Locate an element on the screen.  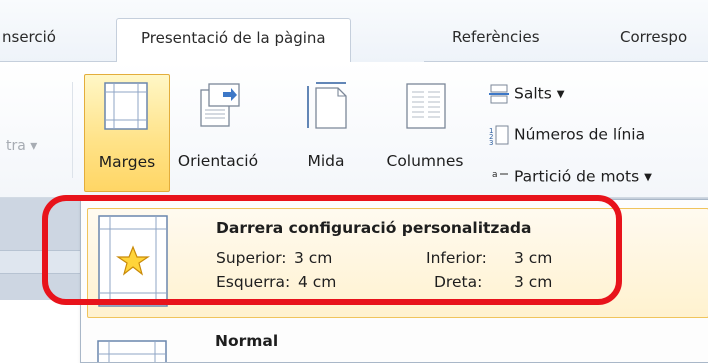
left-margin-value: 4 cm is located at coordinates (317, 282).